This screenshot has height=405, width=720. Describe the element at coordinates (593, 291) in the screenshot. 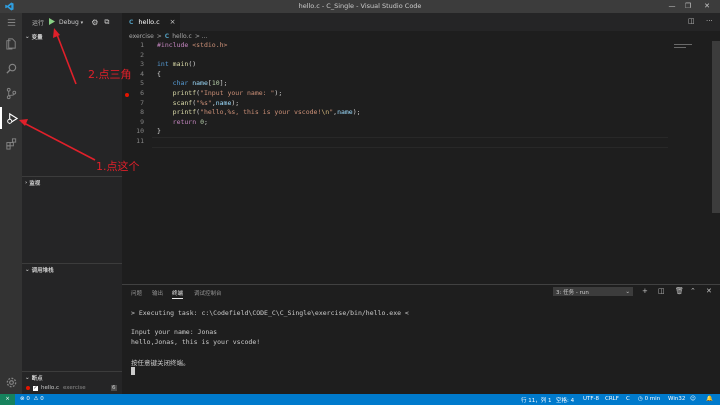

I see `terminal-select: 3: 任务 - run ⌄` at that location.